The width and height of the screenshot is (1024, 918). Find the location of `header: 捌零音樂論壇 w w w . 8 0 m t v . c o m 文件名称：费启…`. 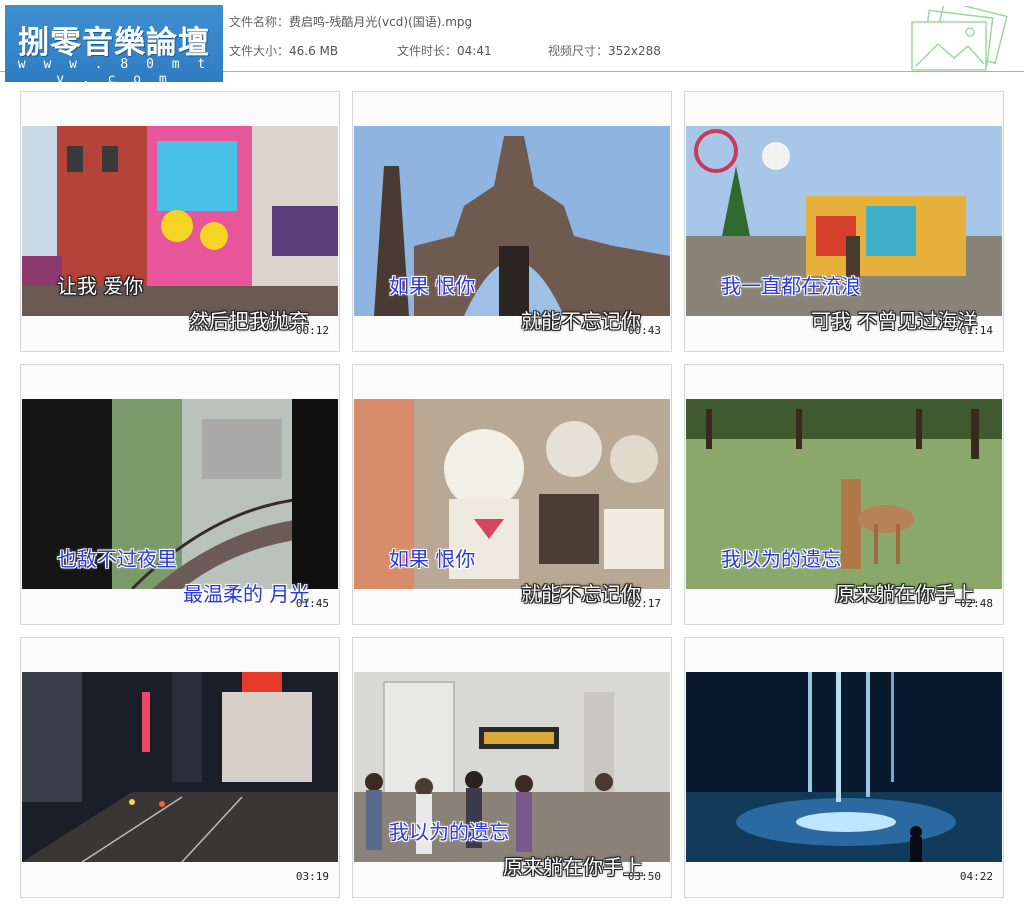

header: 捌零音樂論壇 w w w . 8 0 m t v . c o m 文件名称：费启… is located at coordinates (512, 43).